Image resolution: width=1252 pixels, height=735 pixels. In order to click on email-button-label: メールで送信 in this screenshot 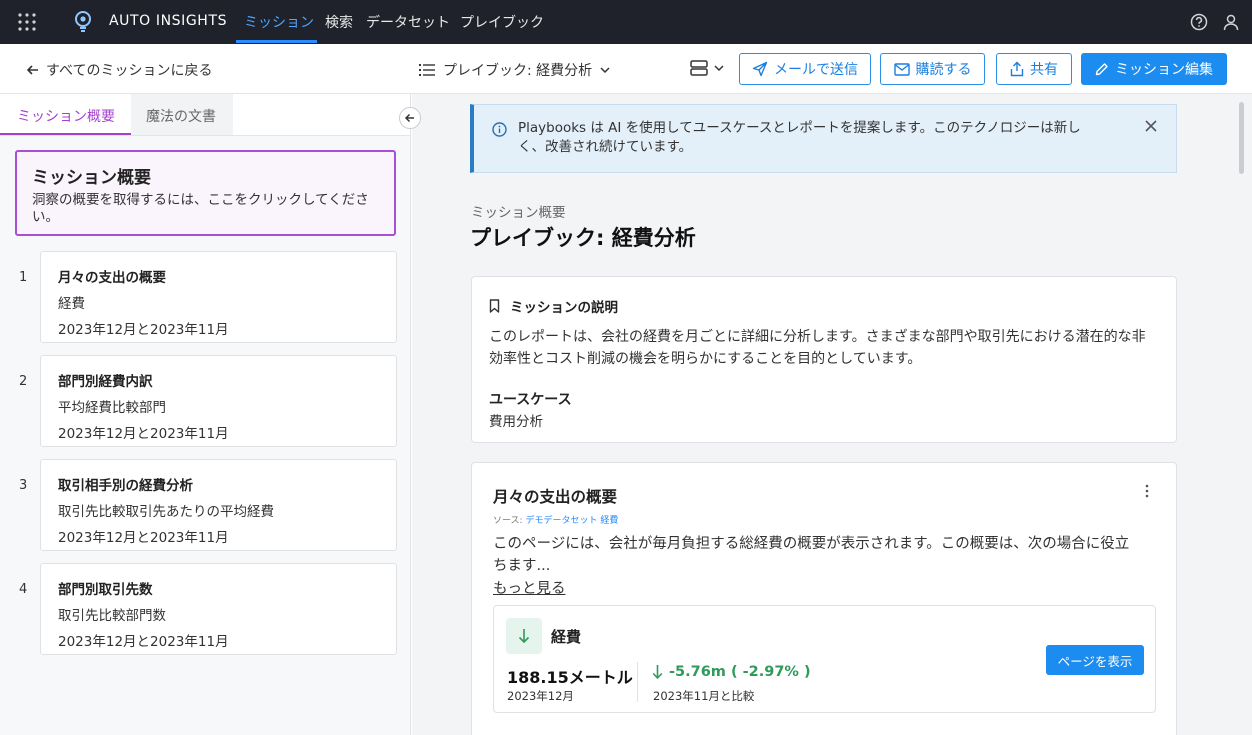, I will do `click(816, 70)`.